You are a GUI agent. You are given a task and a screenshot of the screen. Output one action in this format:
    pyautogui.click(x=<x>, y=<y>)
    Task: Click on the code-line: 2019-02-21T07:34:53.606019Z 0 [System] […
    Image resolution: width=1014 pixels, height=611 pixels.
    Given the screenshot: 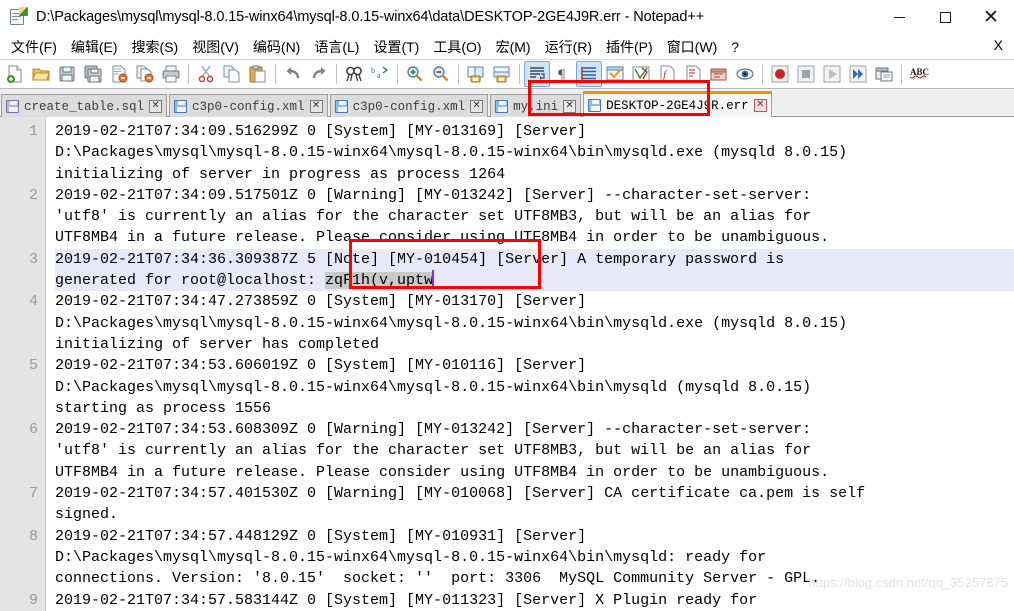 What is the action you would take?
    pyautogui.click(x=321, y=366)
    